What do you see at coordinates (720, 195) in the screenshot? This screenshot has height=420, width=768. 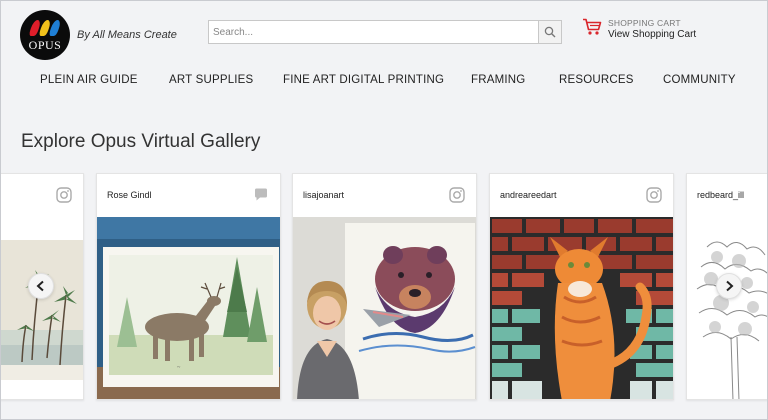 I see `card-username: redbeard_ill` at bounding box center [720, 195].